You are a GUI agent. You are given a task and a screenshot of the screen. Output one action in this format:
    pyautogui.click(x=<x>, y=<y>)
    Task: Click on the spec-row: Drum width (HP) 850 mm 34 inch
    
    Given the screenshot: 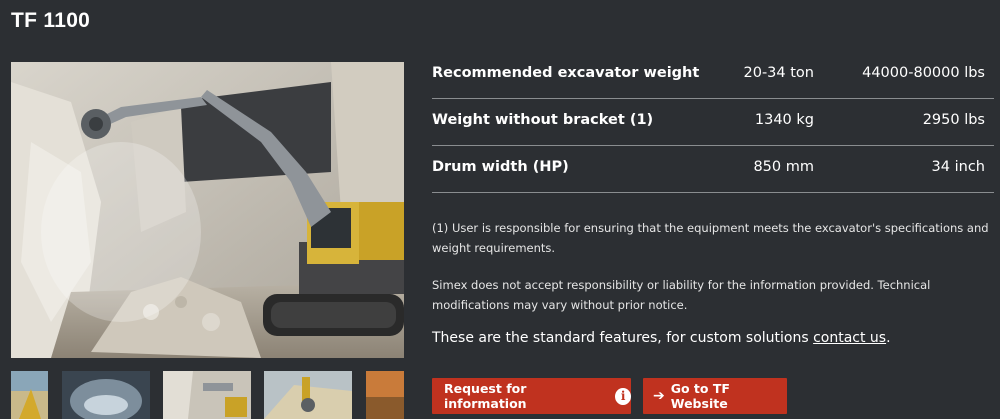 What is the action you would take?
    pyautogui.click(x=713, y=169)
    